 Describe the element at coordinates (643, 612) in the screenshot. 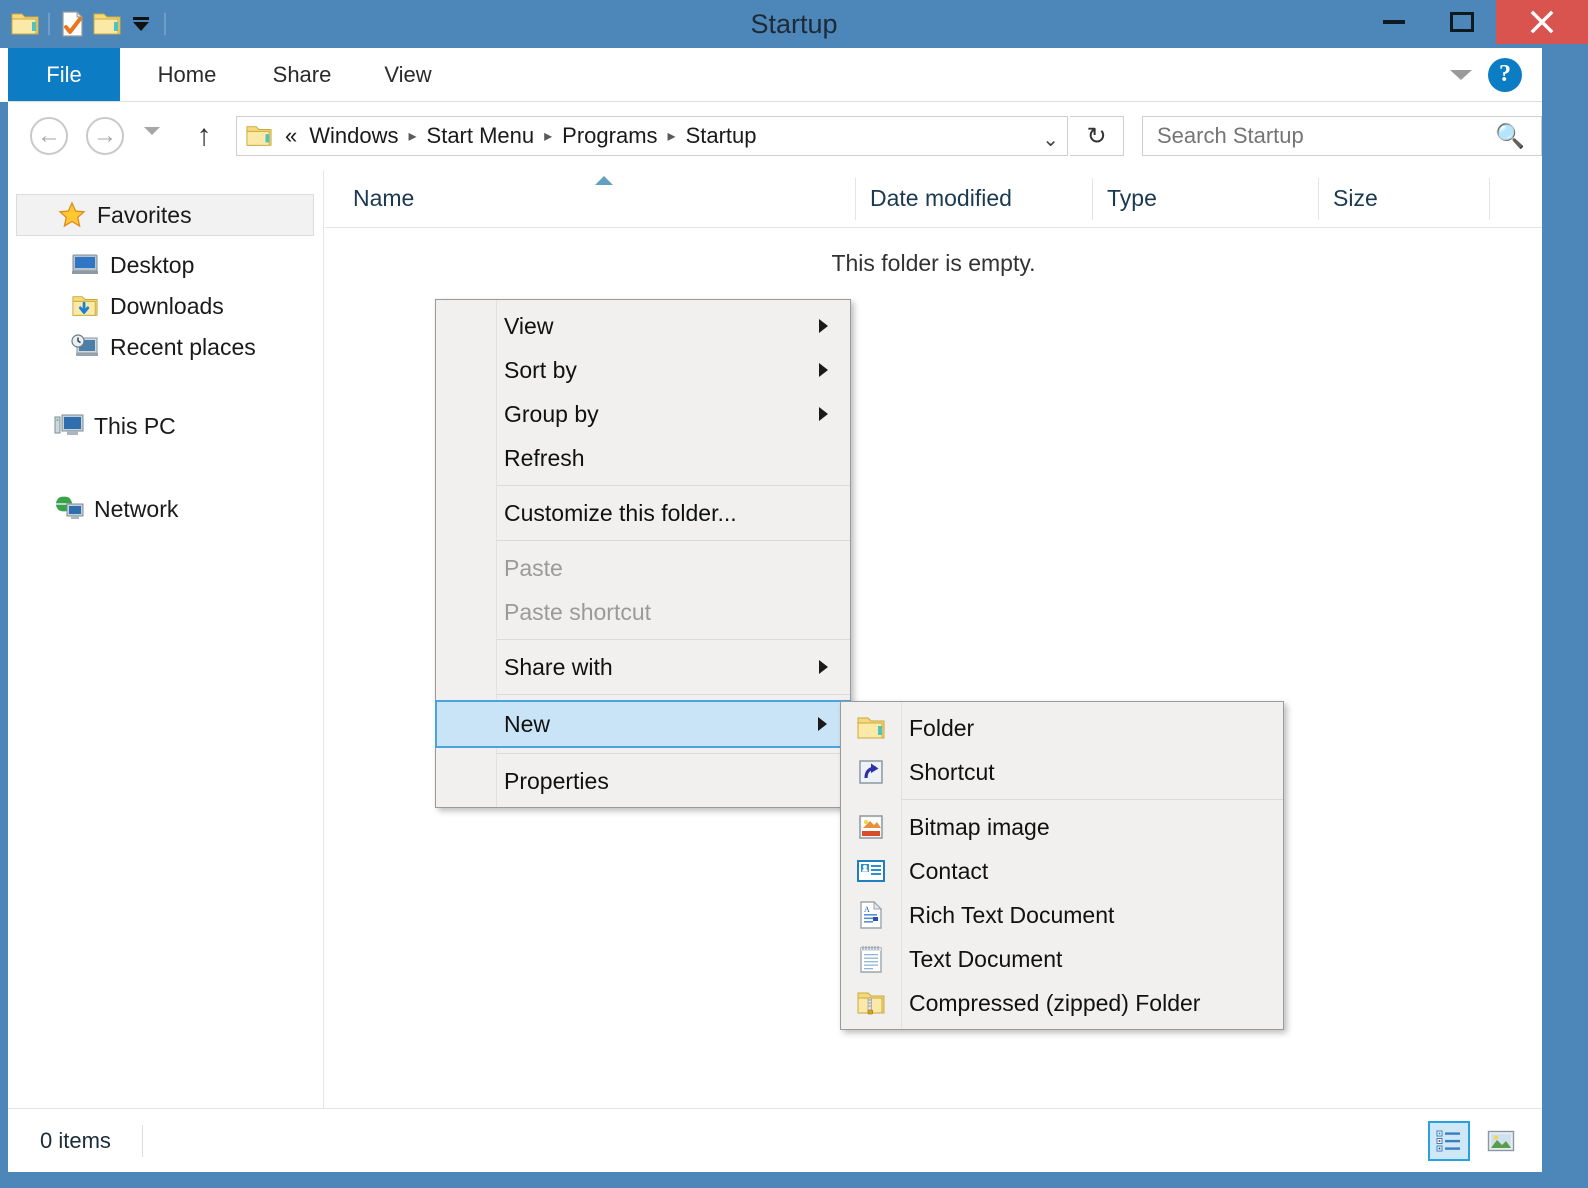

I see `menu-item-paste-shortcut: Paste shortcut` at that location.